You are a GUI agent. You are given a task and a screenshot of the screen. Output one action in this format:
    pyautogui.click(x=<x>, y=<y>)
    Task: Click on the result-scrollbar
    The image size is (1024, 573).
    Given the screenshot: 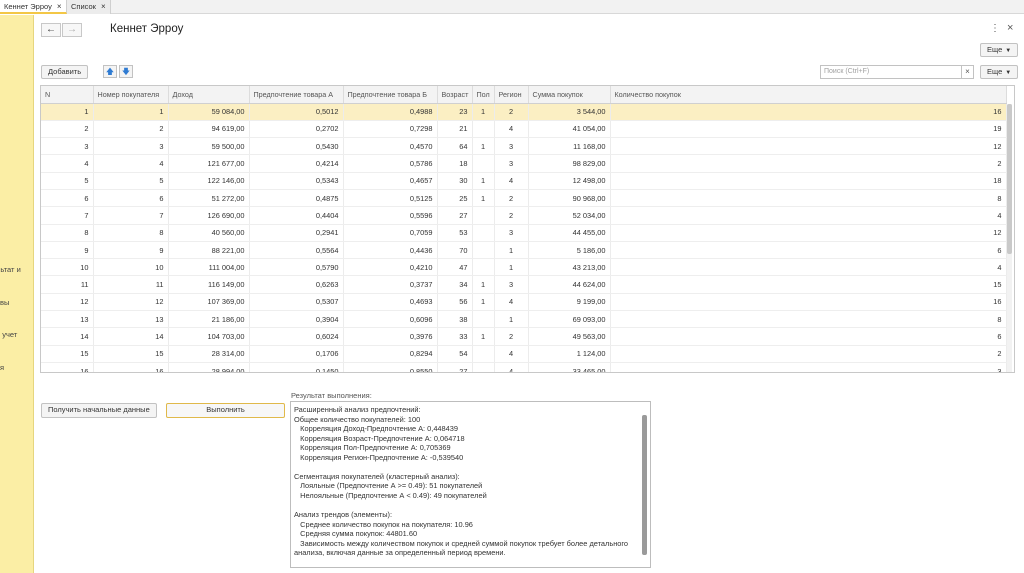 What is the action you would take?
    pyautogui.click(x=644, y=485)
    